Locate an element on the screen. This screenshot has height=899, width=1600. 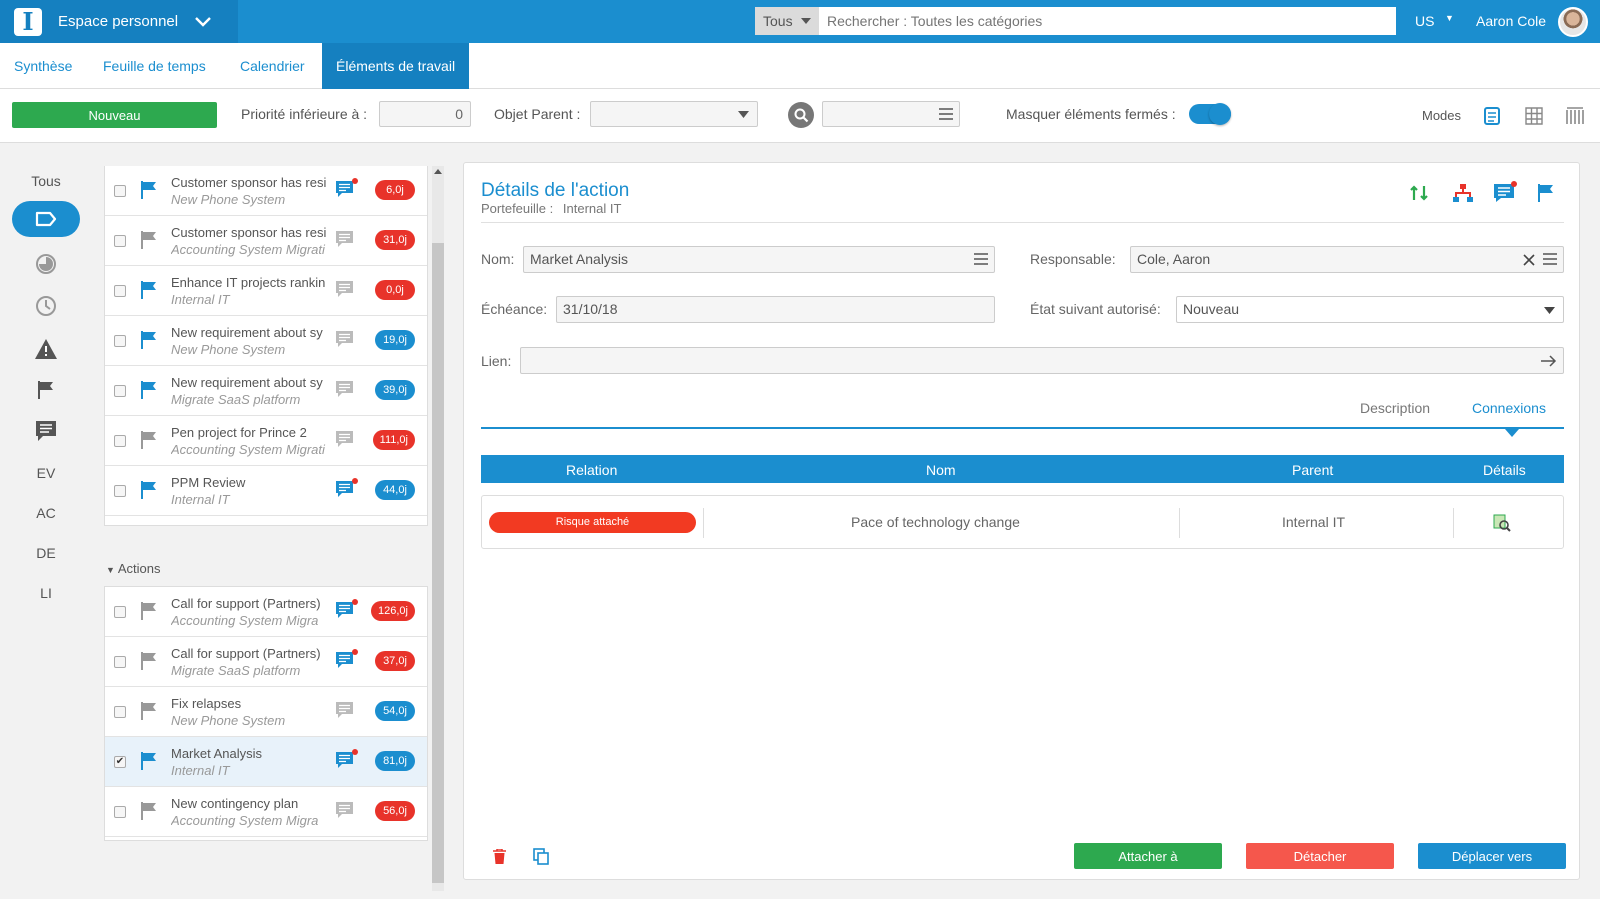
due-label: Échéance: is located at coordinates (514, 309).